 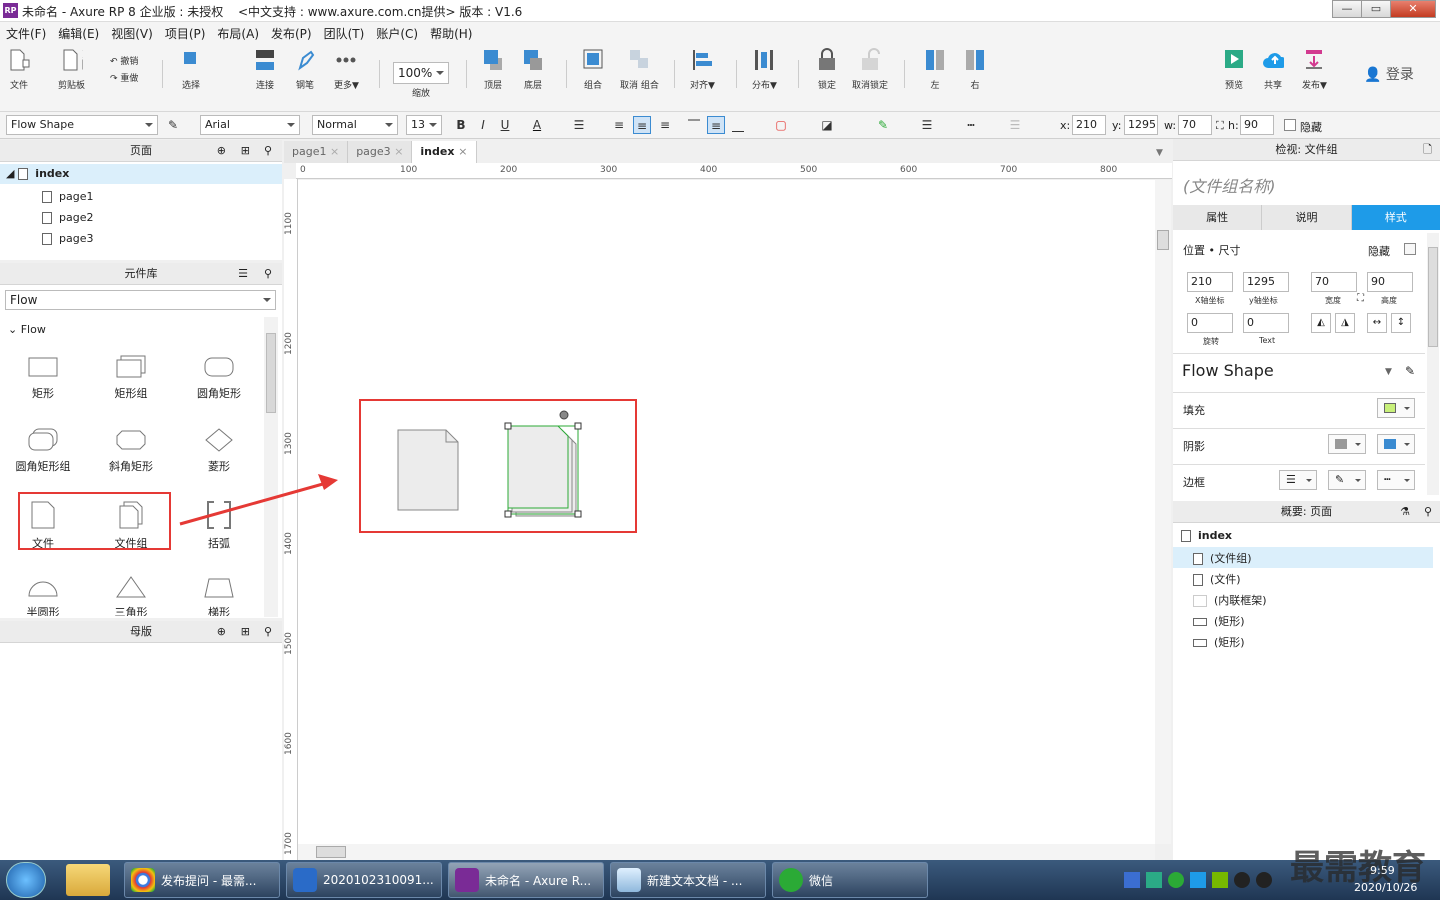 I want to click on tab-style: 样式, so click(x=1395, y=217).